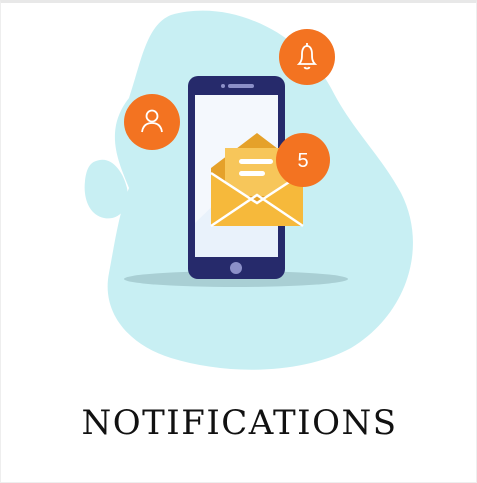 This screenshot has height=483, width=477. I want to click on bell-badge, so click(307, 57).